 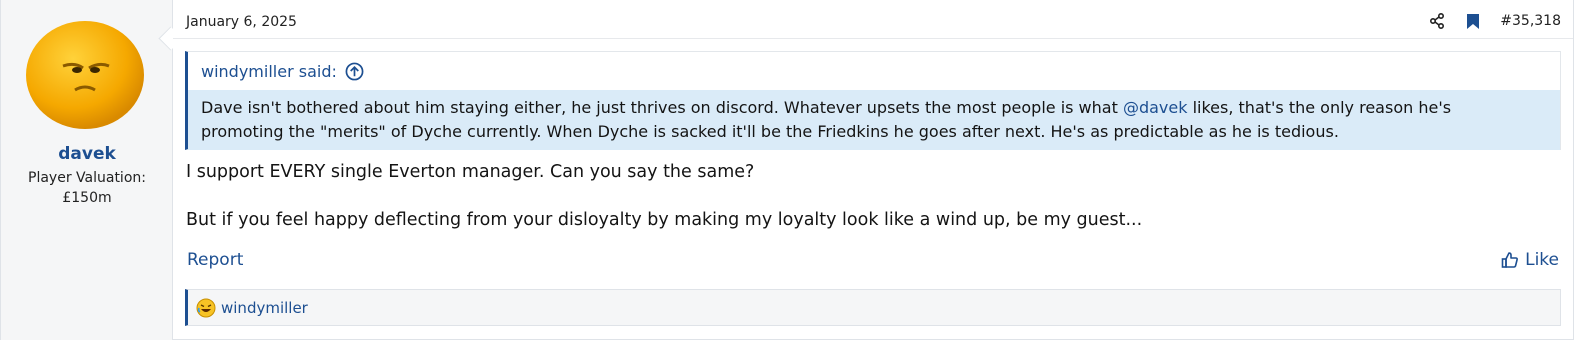 What do you see at coordinates (87, 198) in the screenshot?
I see `valuation-value: £150m` at bounding box center [87, 198].